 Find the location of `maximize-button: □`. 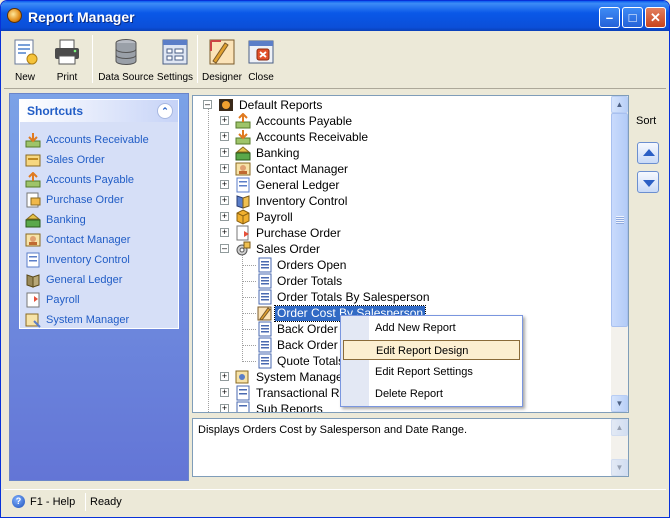

maximize-button: □ is located at coordinates (632, 17).